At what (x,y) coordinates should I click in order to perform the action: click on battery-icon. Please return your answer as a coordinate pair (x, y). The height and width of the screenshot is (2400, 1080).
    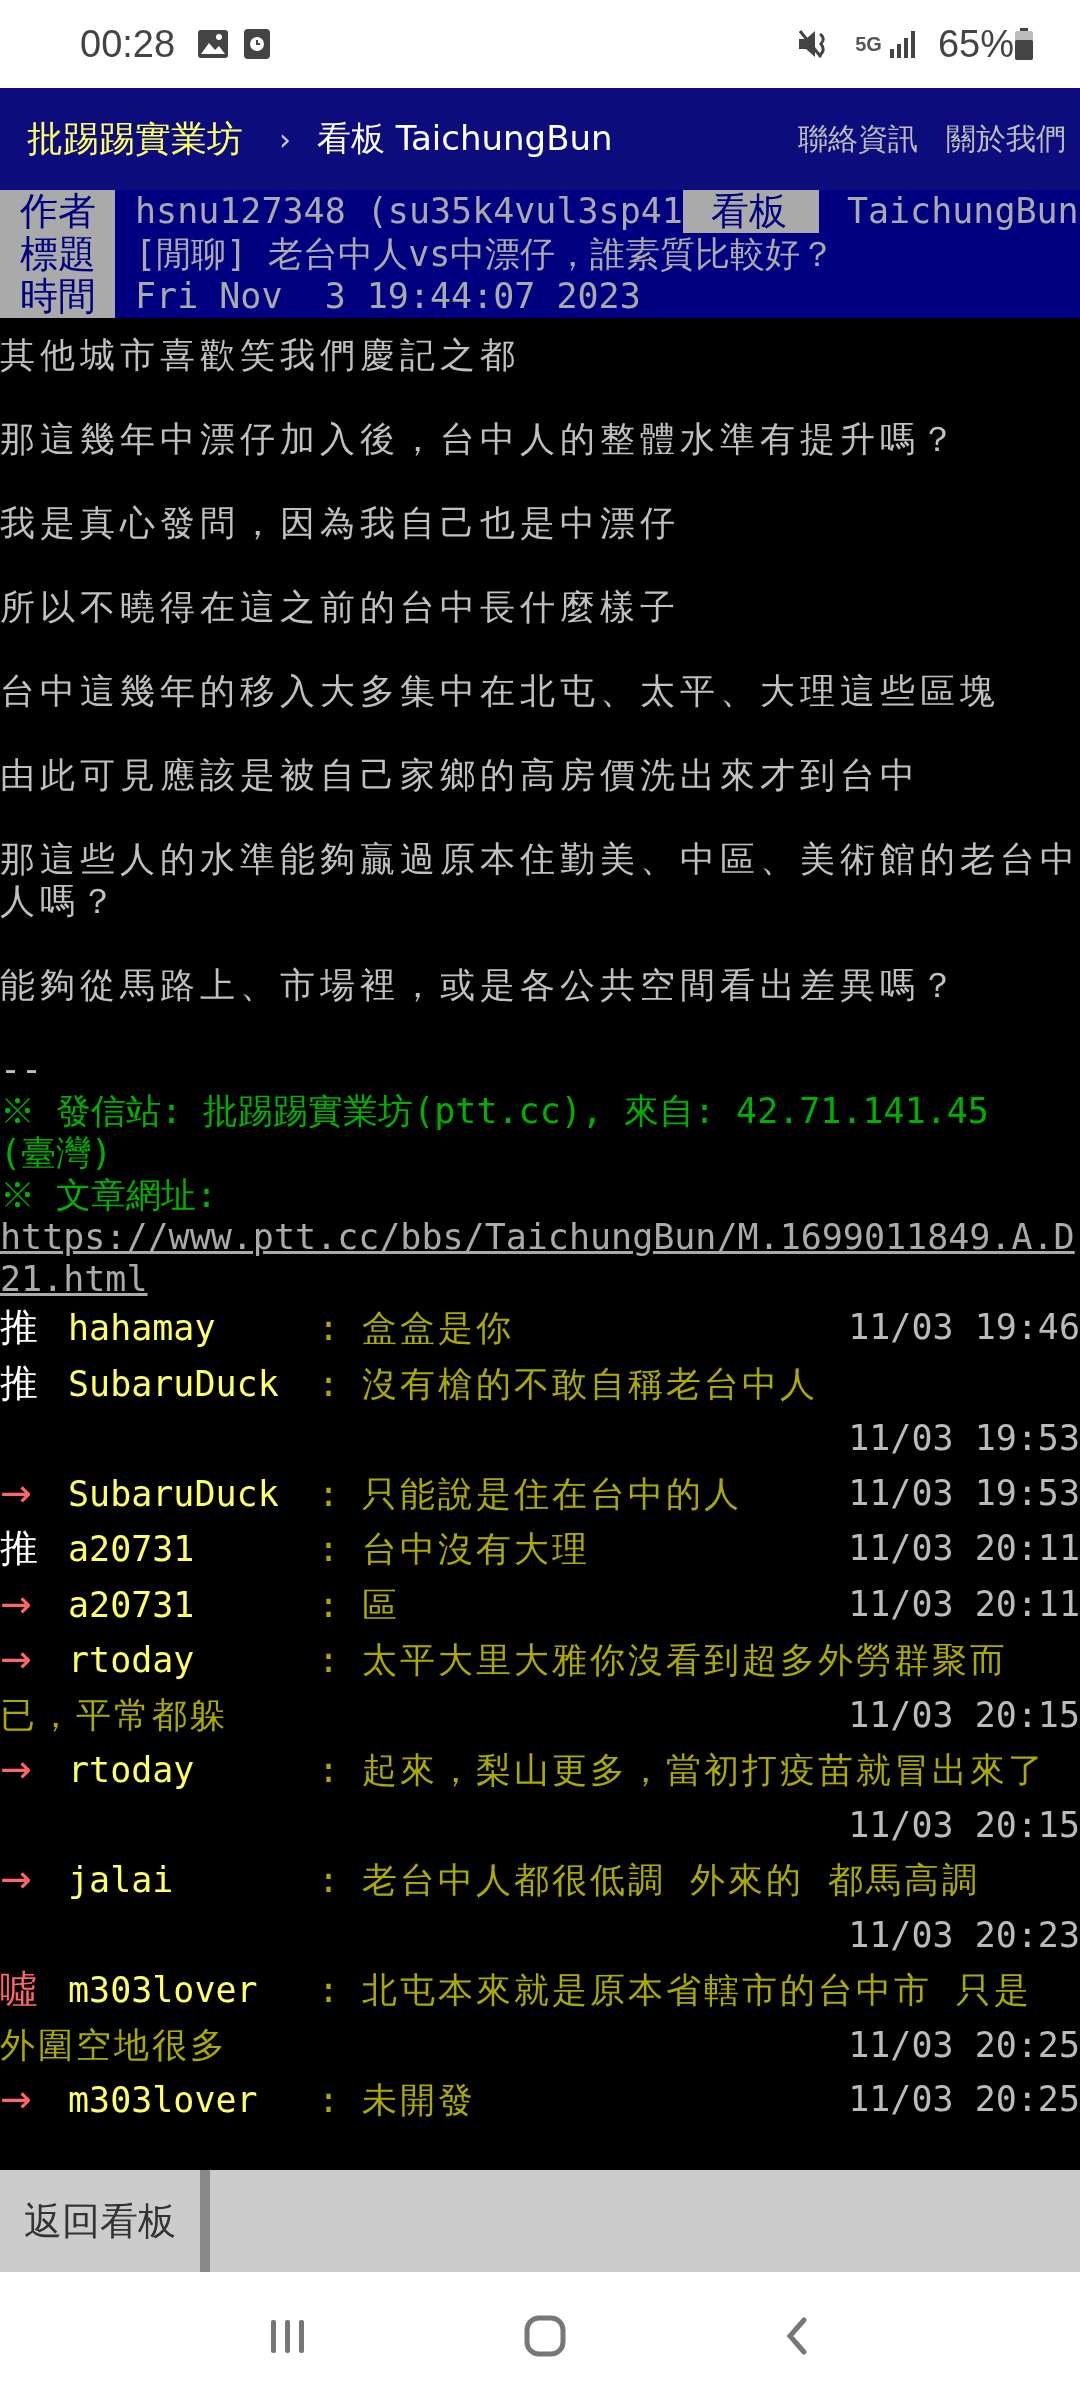
    Looking at the image, I should click on (1024, 44).